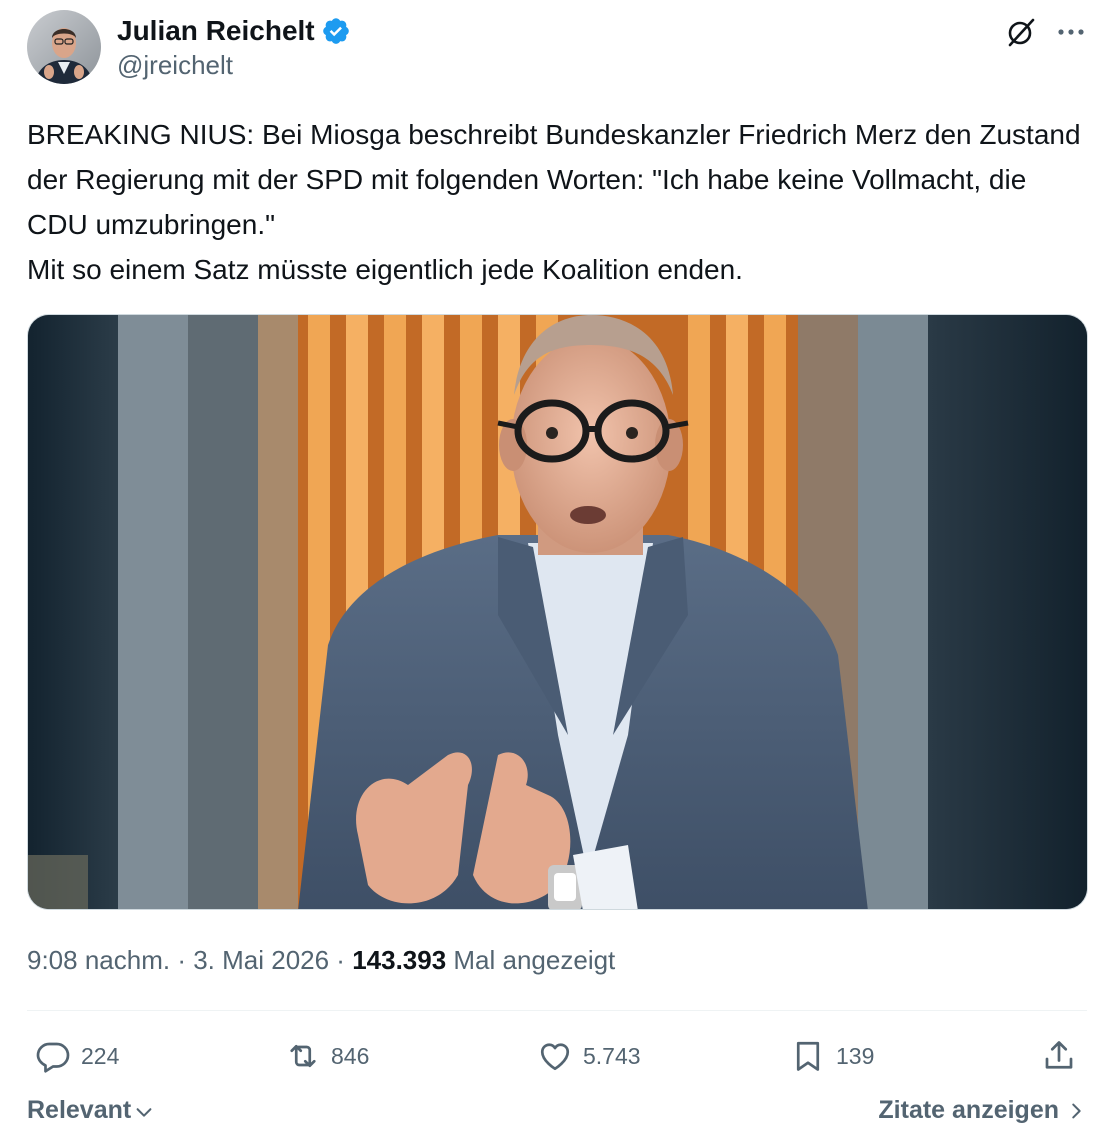 The image size is (1111, 1147). I want to click on tweet-time: 9:08 nachm., so click(98, 960).